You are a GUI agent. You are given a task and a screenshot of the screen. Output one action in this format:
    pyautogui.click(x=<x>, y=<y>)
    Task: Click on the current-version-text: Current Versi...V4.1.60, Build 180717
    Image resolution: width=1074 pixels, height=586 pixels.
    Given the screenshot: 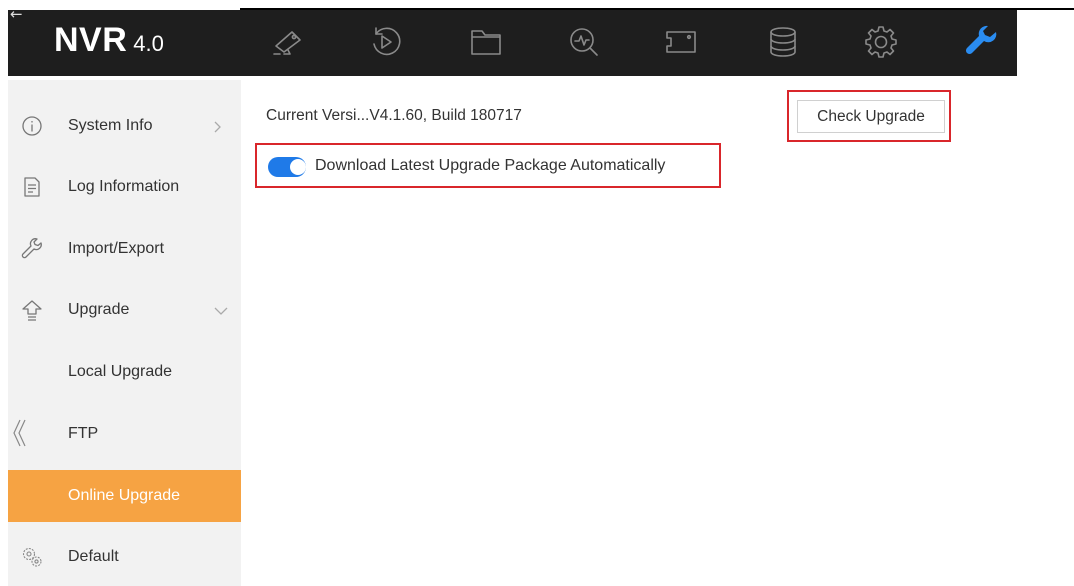 What is the action you would take?
    pyautogui.click(x=394, y=115)
    